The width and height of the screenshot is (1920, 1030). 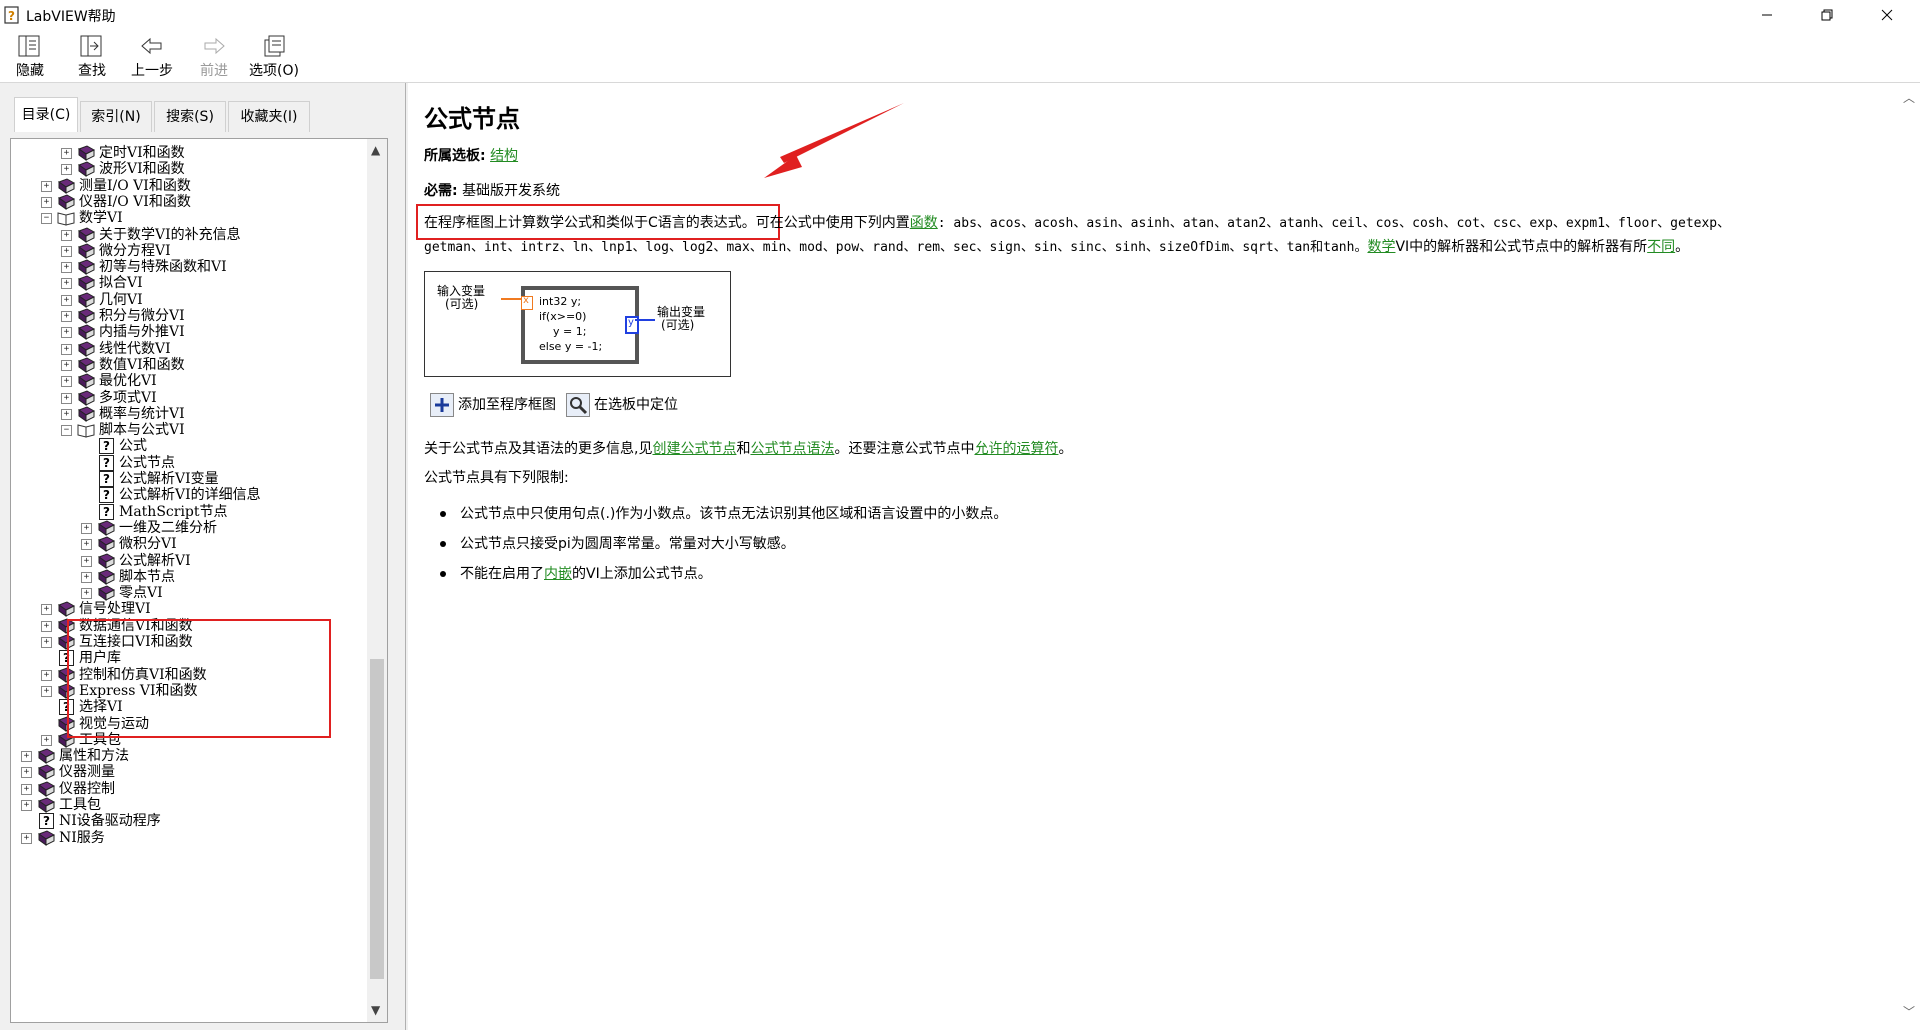 What do you see at coordinates (792, 449) in the screenshot?
I see `formula-syntax-link: 公式节点语法` at bounding box center [792, 449].